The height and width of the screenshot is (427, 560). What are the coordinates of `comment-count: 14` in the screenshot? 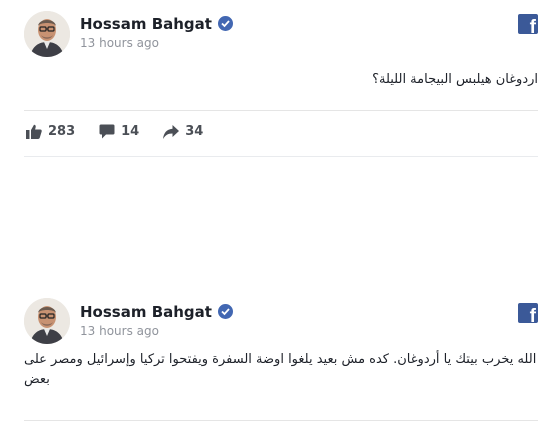 It's located at (130, 131).